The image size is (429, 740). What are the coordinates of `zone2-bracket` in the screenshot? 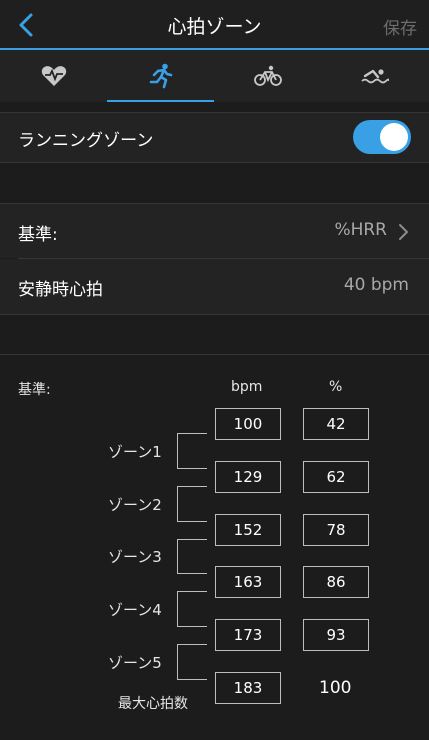 It's located at (192, 504).